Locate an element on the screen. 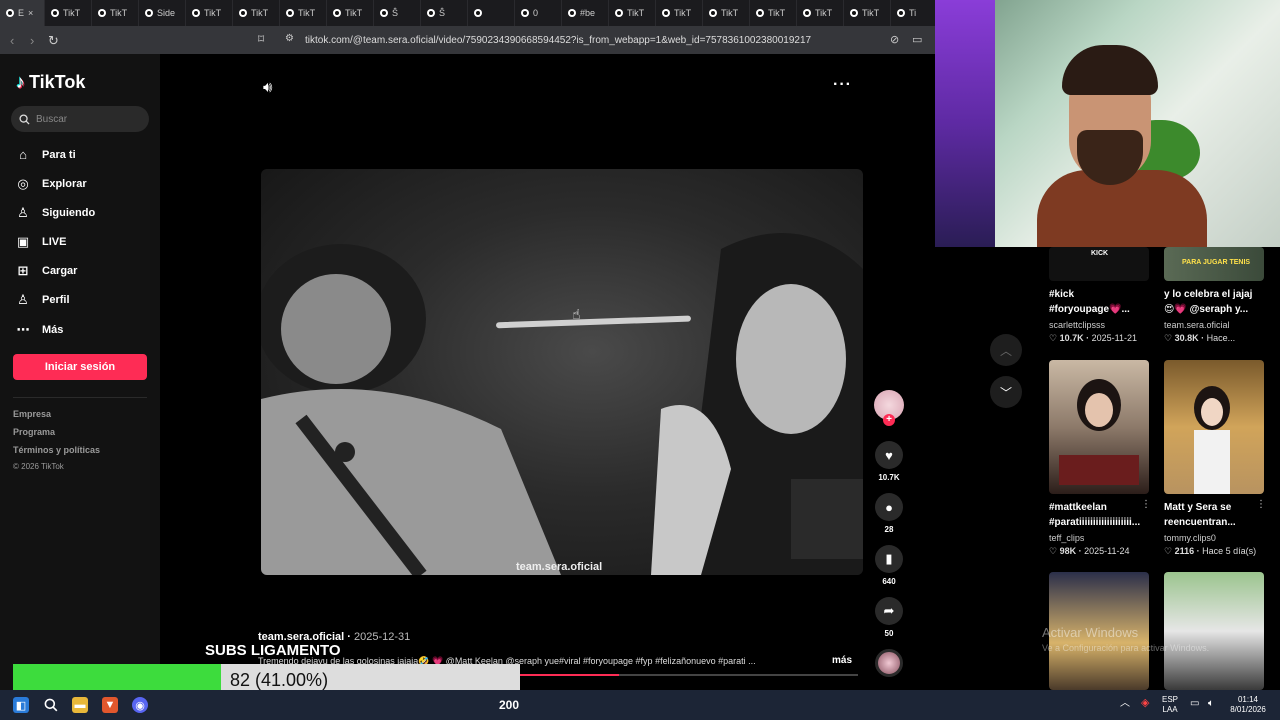 The width and height of the screenshot is (1280, 720). save-button: ▮ 640 is located at coordinates (889, 565).